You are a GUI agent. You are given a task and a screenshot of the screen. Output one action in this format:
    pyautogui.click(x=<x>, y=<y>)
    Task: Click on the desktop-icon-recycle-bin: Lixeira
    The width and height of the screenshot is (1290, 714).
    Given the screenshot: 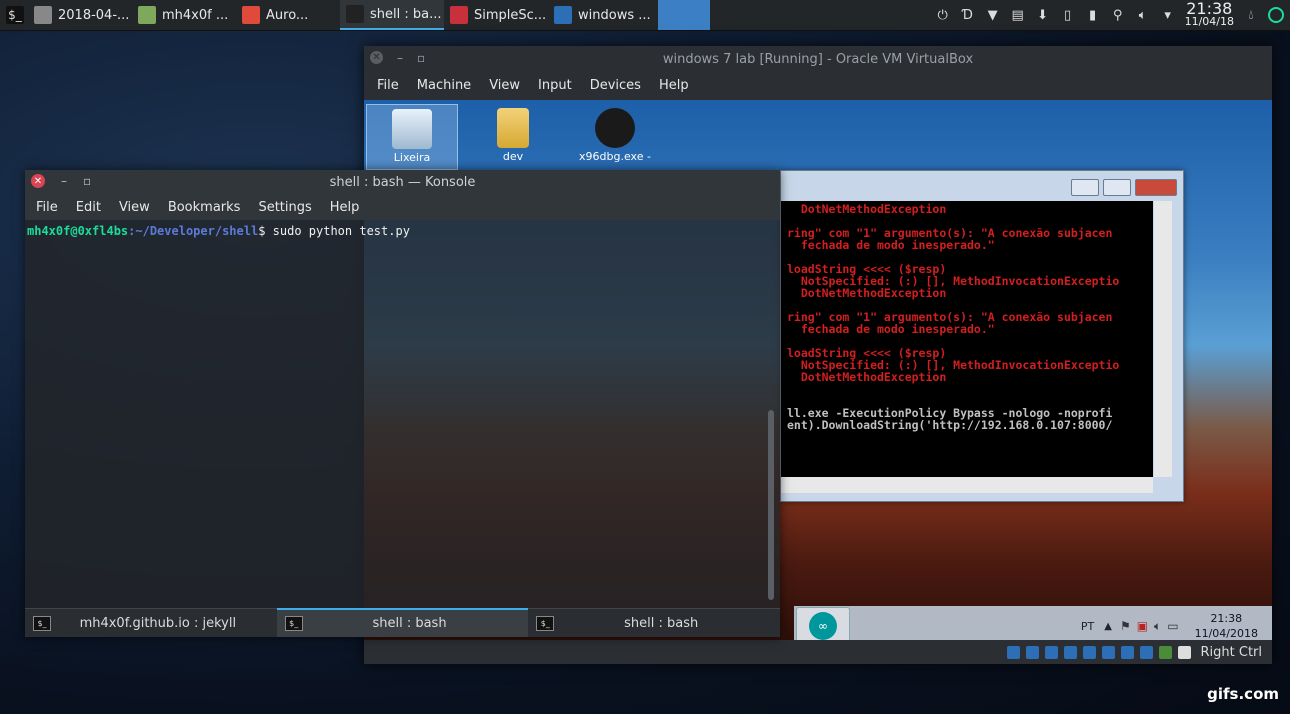 What is the action you would take?
    pyautogui.click(x=412, y=137)
    